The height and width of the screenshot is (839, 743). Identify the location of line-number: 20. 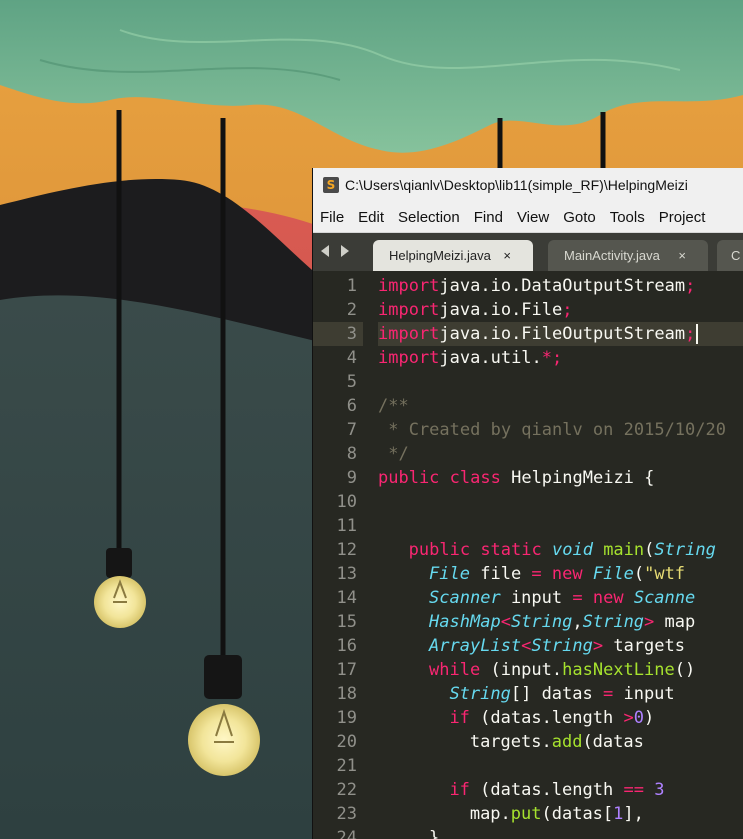
(346, 742).